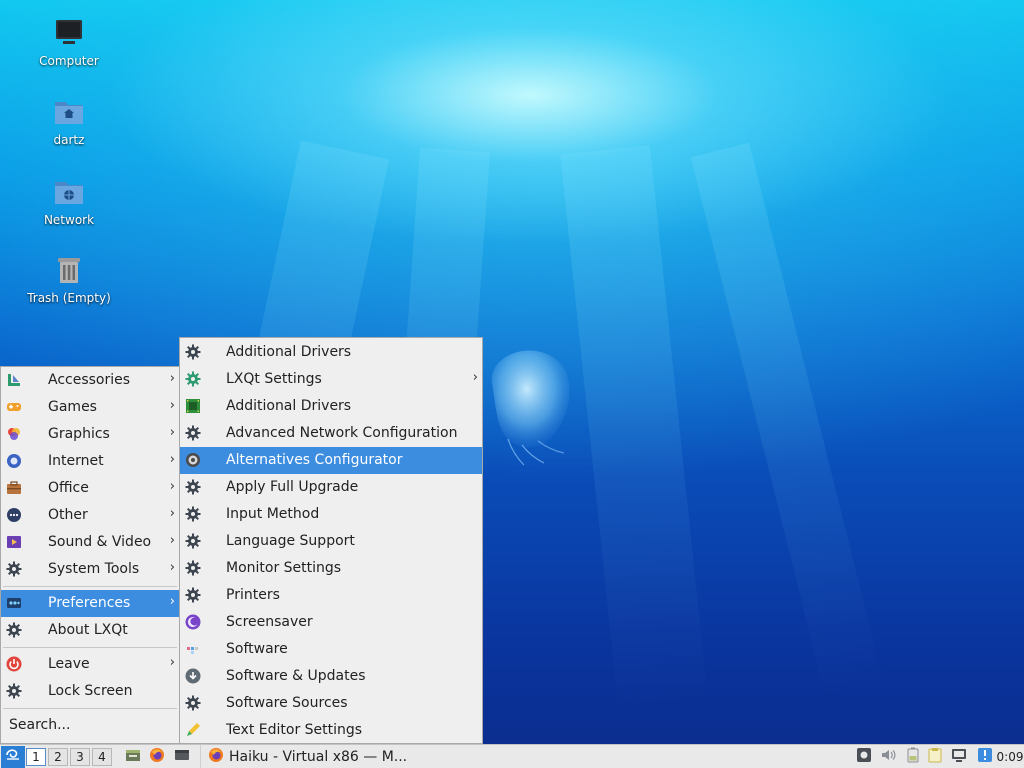 The image size is (1024, 768). I want to click on submenu-item-software-sources: Software Sources, so click(331, 703).